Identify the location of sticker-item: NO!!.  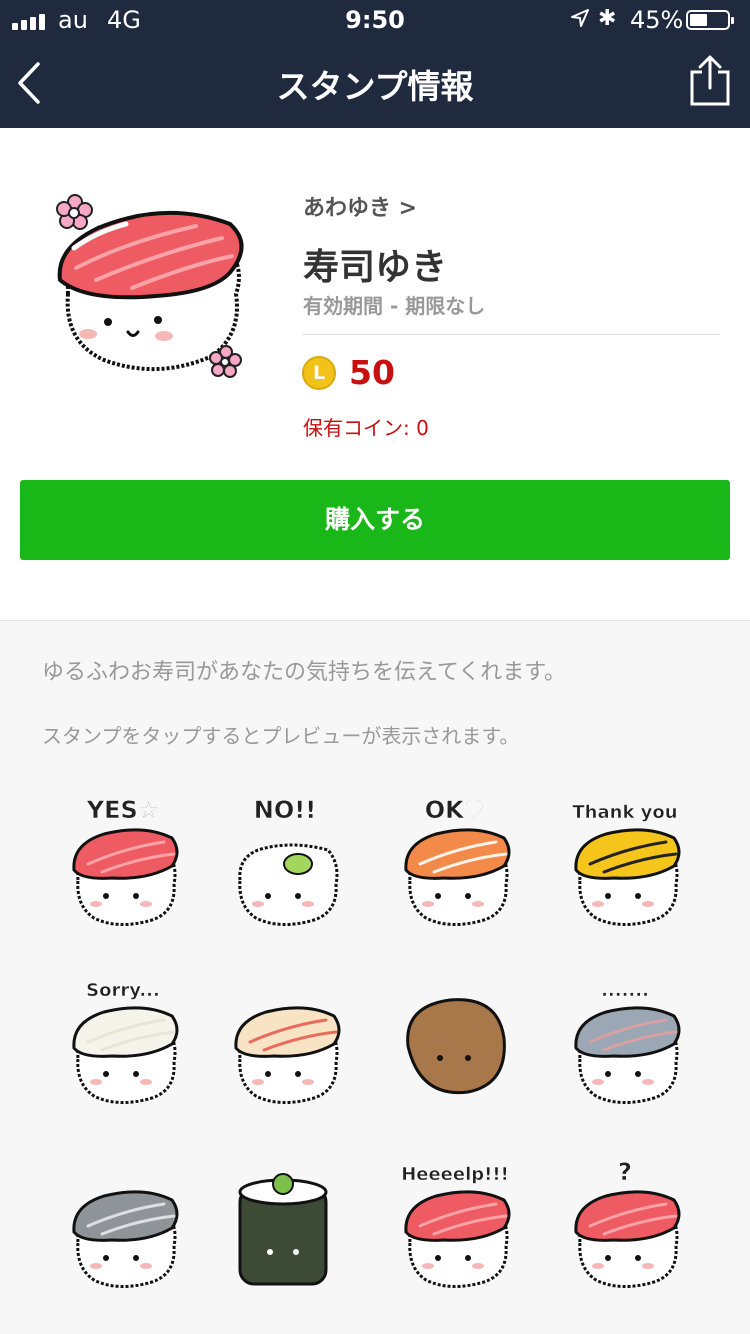
(285, 863).